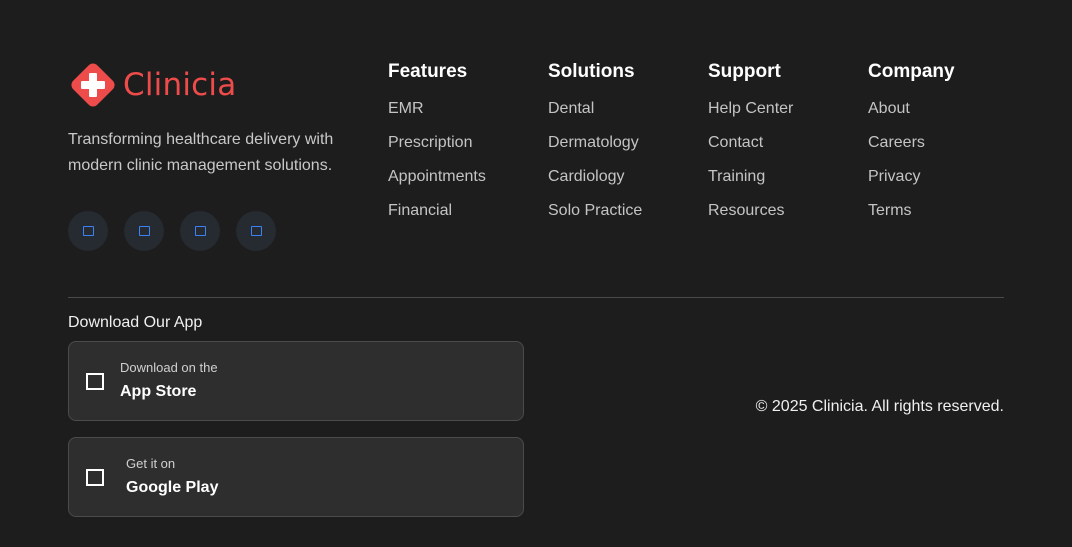 The height and width of the screenshot is (547, 1072). I want to click on apple-icon, so click(95, 381).